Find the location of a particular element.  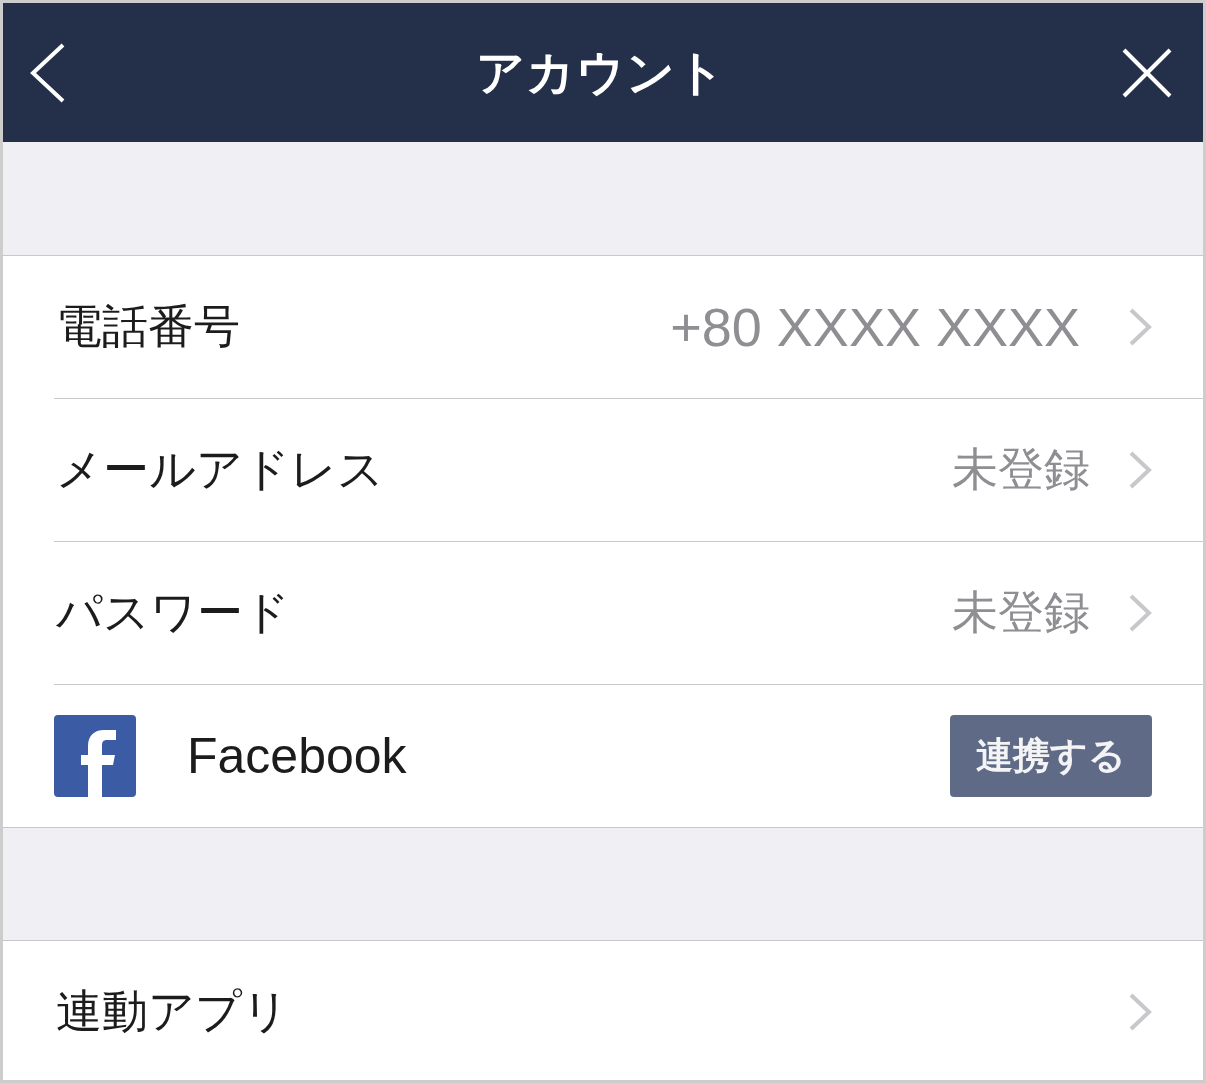

row-label: 連動アプリ is located at coordinates (172, 1011).